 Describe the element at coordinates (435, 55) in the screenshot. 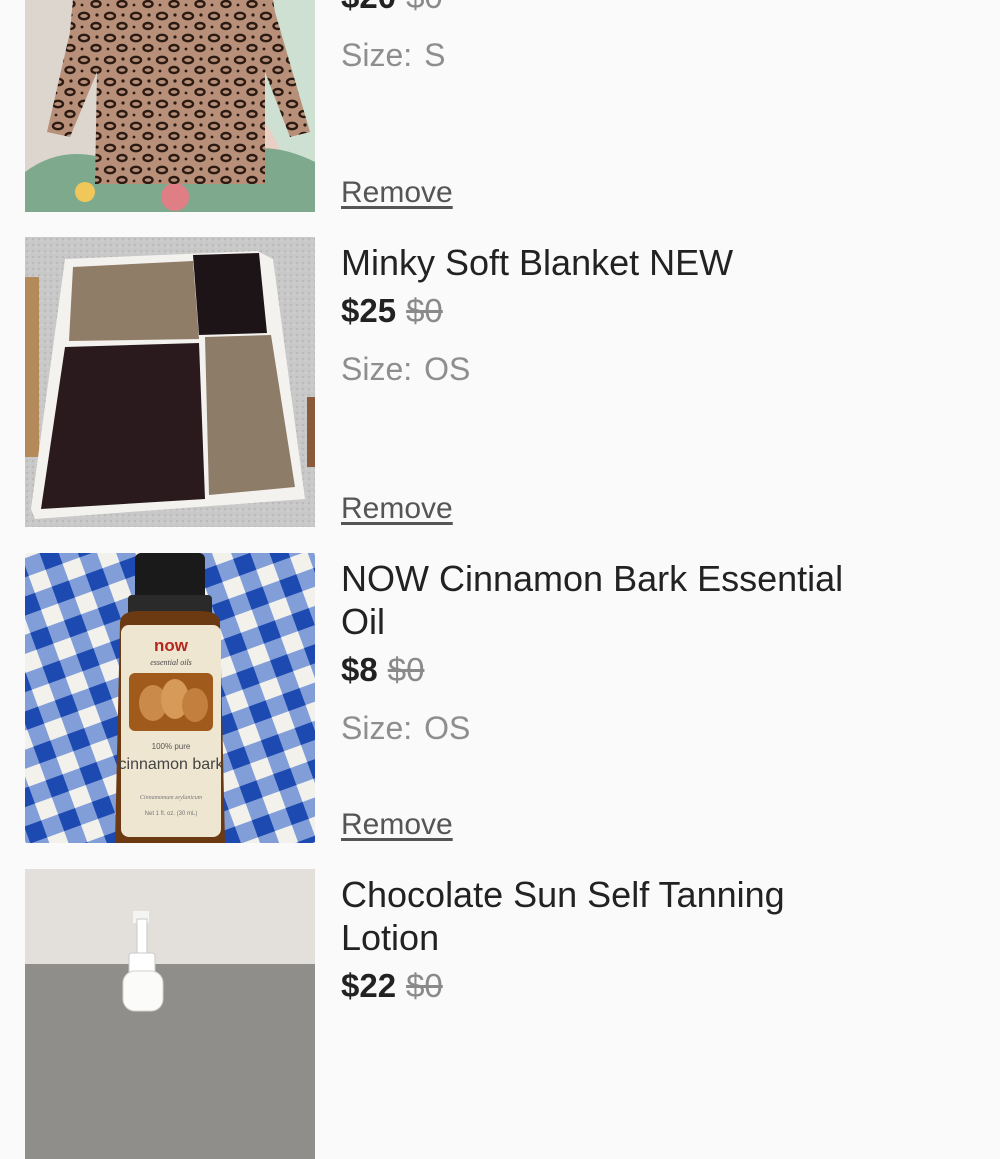

I see `size-value: S` at that location.